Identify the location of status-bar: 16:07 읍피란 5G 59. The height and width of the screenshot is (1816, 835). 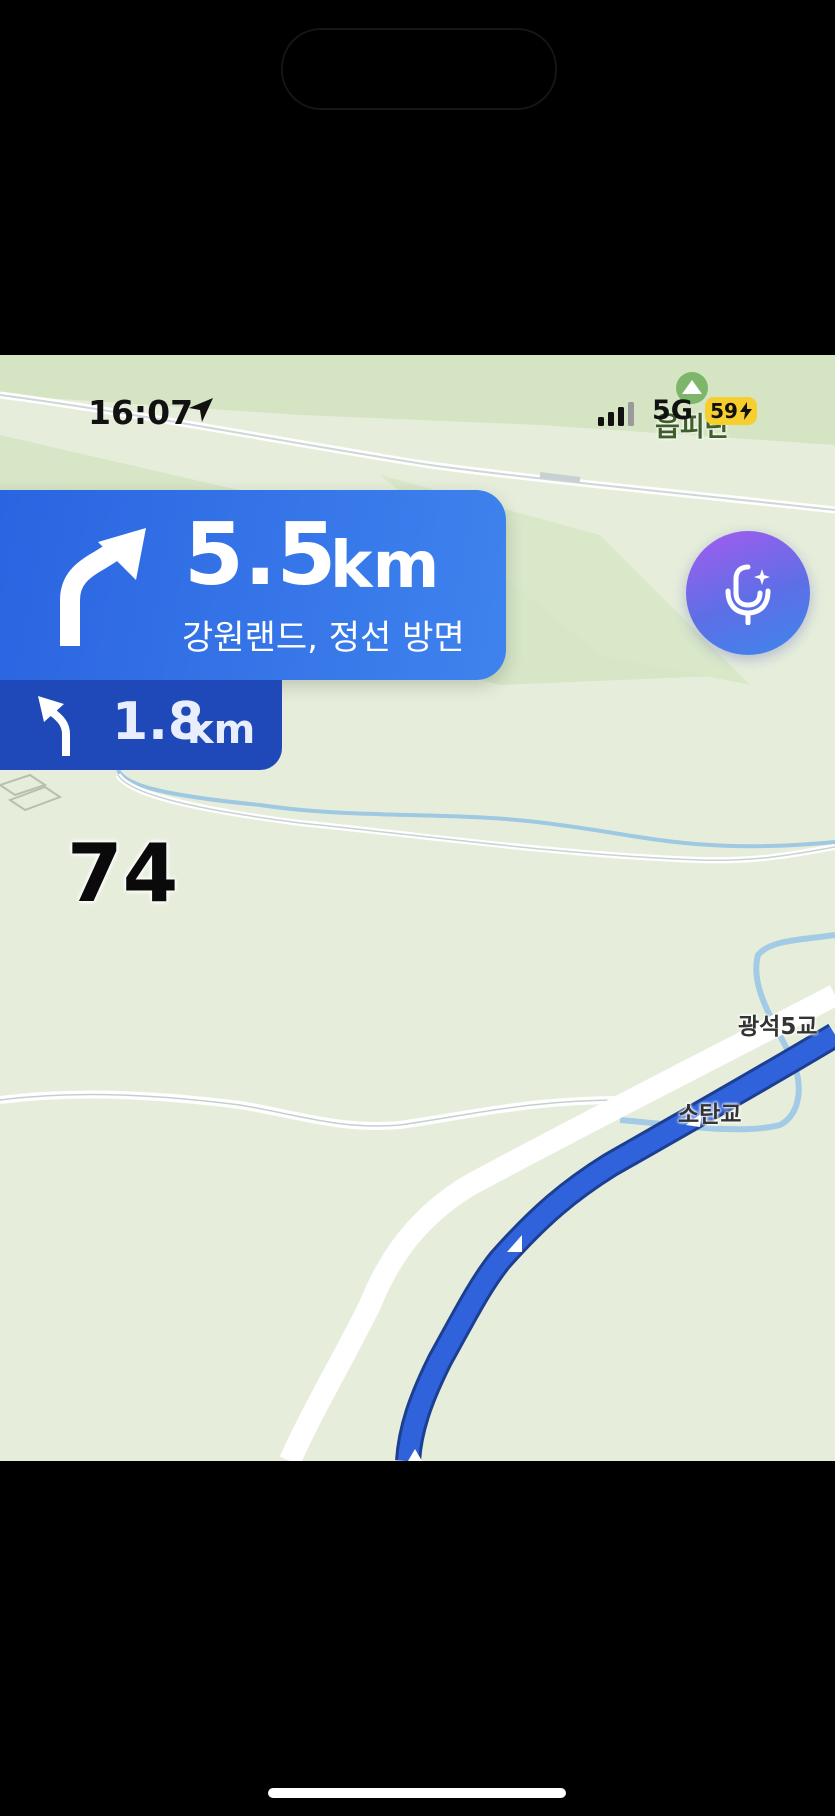
(417, 412).